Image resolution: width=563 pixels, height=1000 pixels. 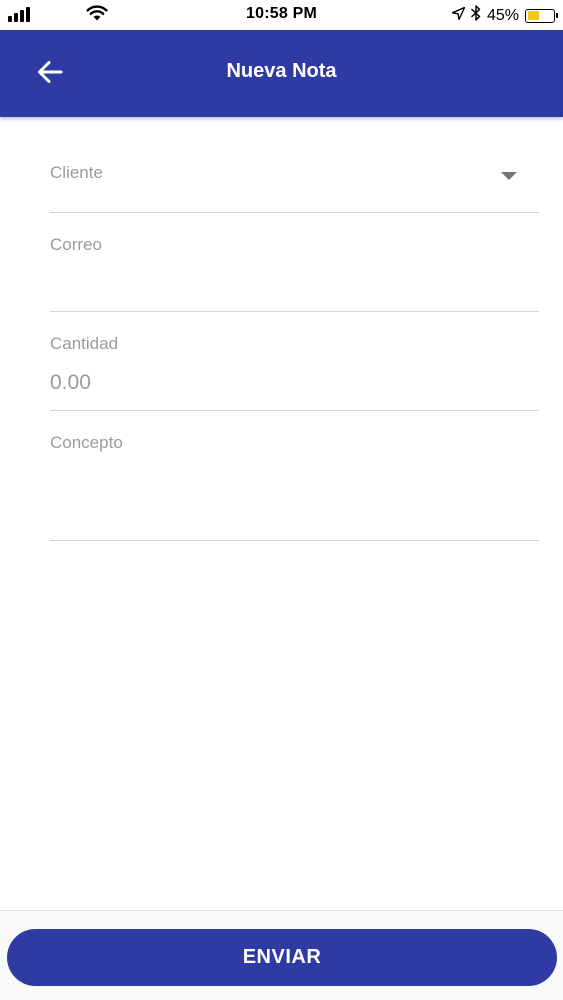 What do you see at coordinates (84, 343) in the screenshot?
I see `cantidad-label: Cantidad` at bounding box center [84, 343].